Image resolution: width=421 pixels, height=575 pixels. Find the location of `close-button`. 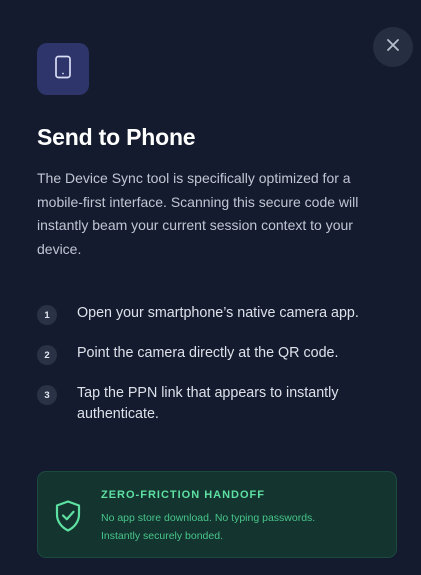

close-button is located at coordinates (393, 47).